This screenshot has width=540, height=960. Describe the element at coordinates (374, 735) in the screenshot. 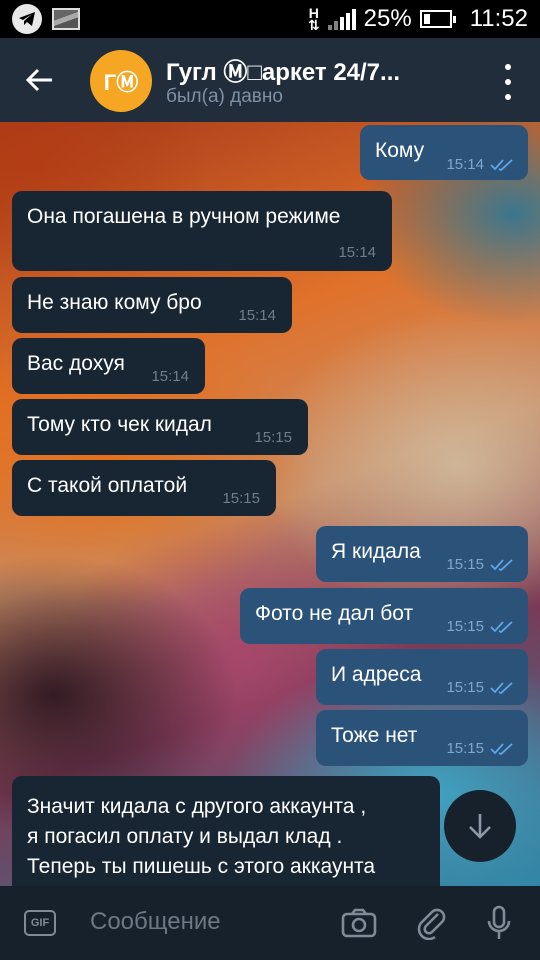

I see `message-text: Тоже нет` at that location.